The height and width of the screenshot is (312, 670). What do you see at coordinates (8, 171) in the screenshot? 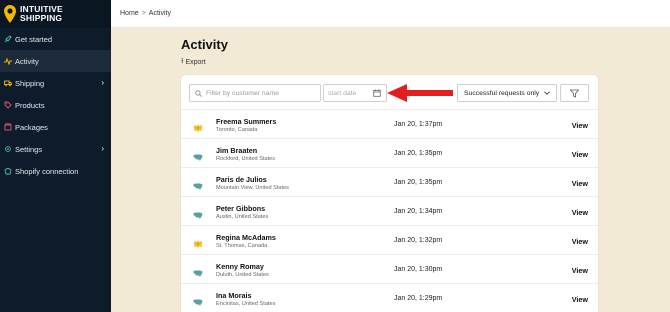
I see `shopify-icon` at bounding box center [8, 171].